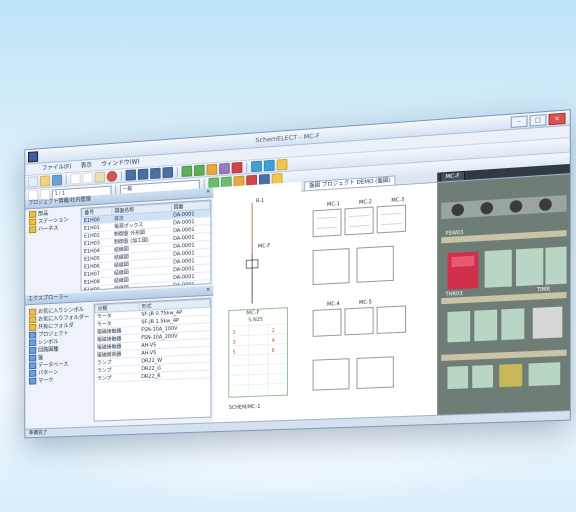  What do you see at coordinates (264, 246) in the screenshot?
I see `schematic-part-label: MC-F` at bounding box center [264, 246].